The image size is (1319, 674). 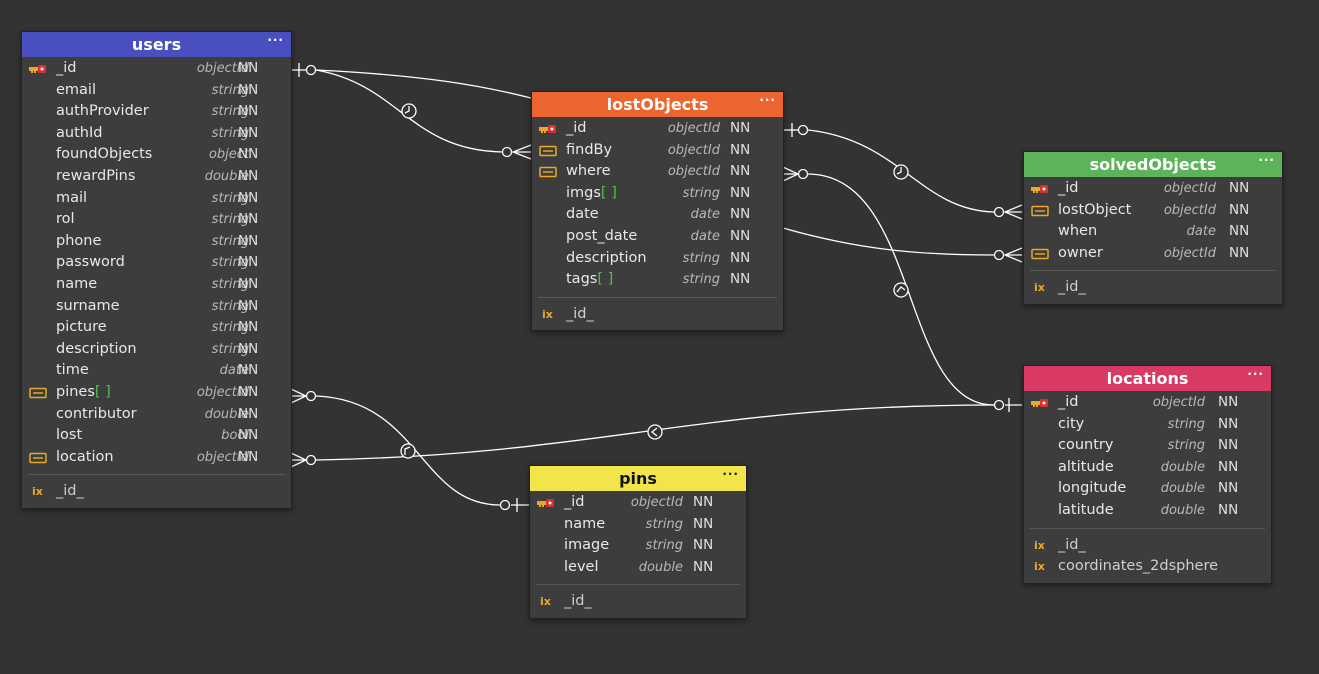 I want to click on field-row: imgs[ ] string NN, so click(x=657, y=194).